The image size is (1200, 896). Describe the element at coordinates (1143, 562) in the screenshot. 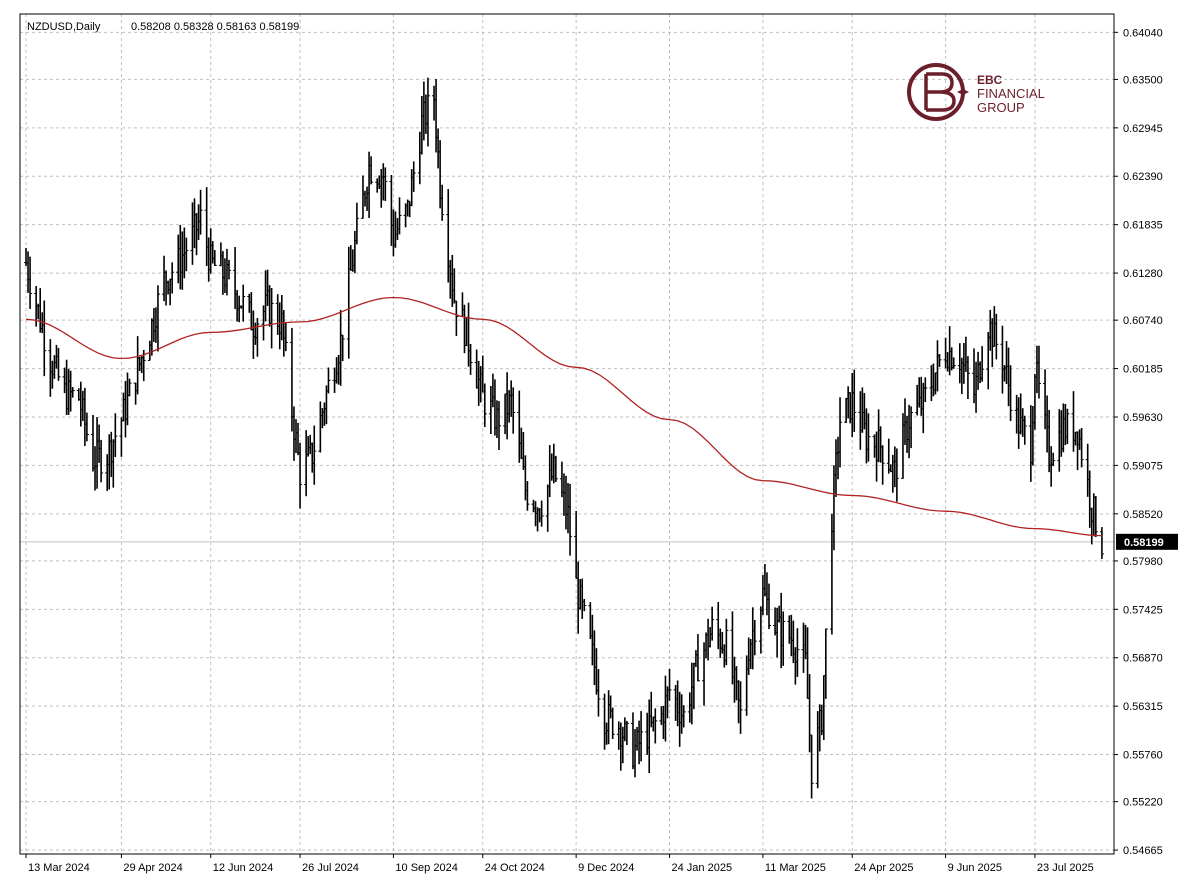

I see `price-tick-label: 0.57980` at that location.